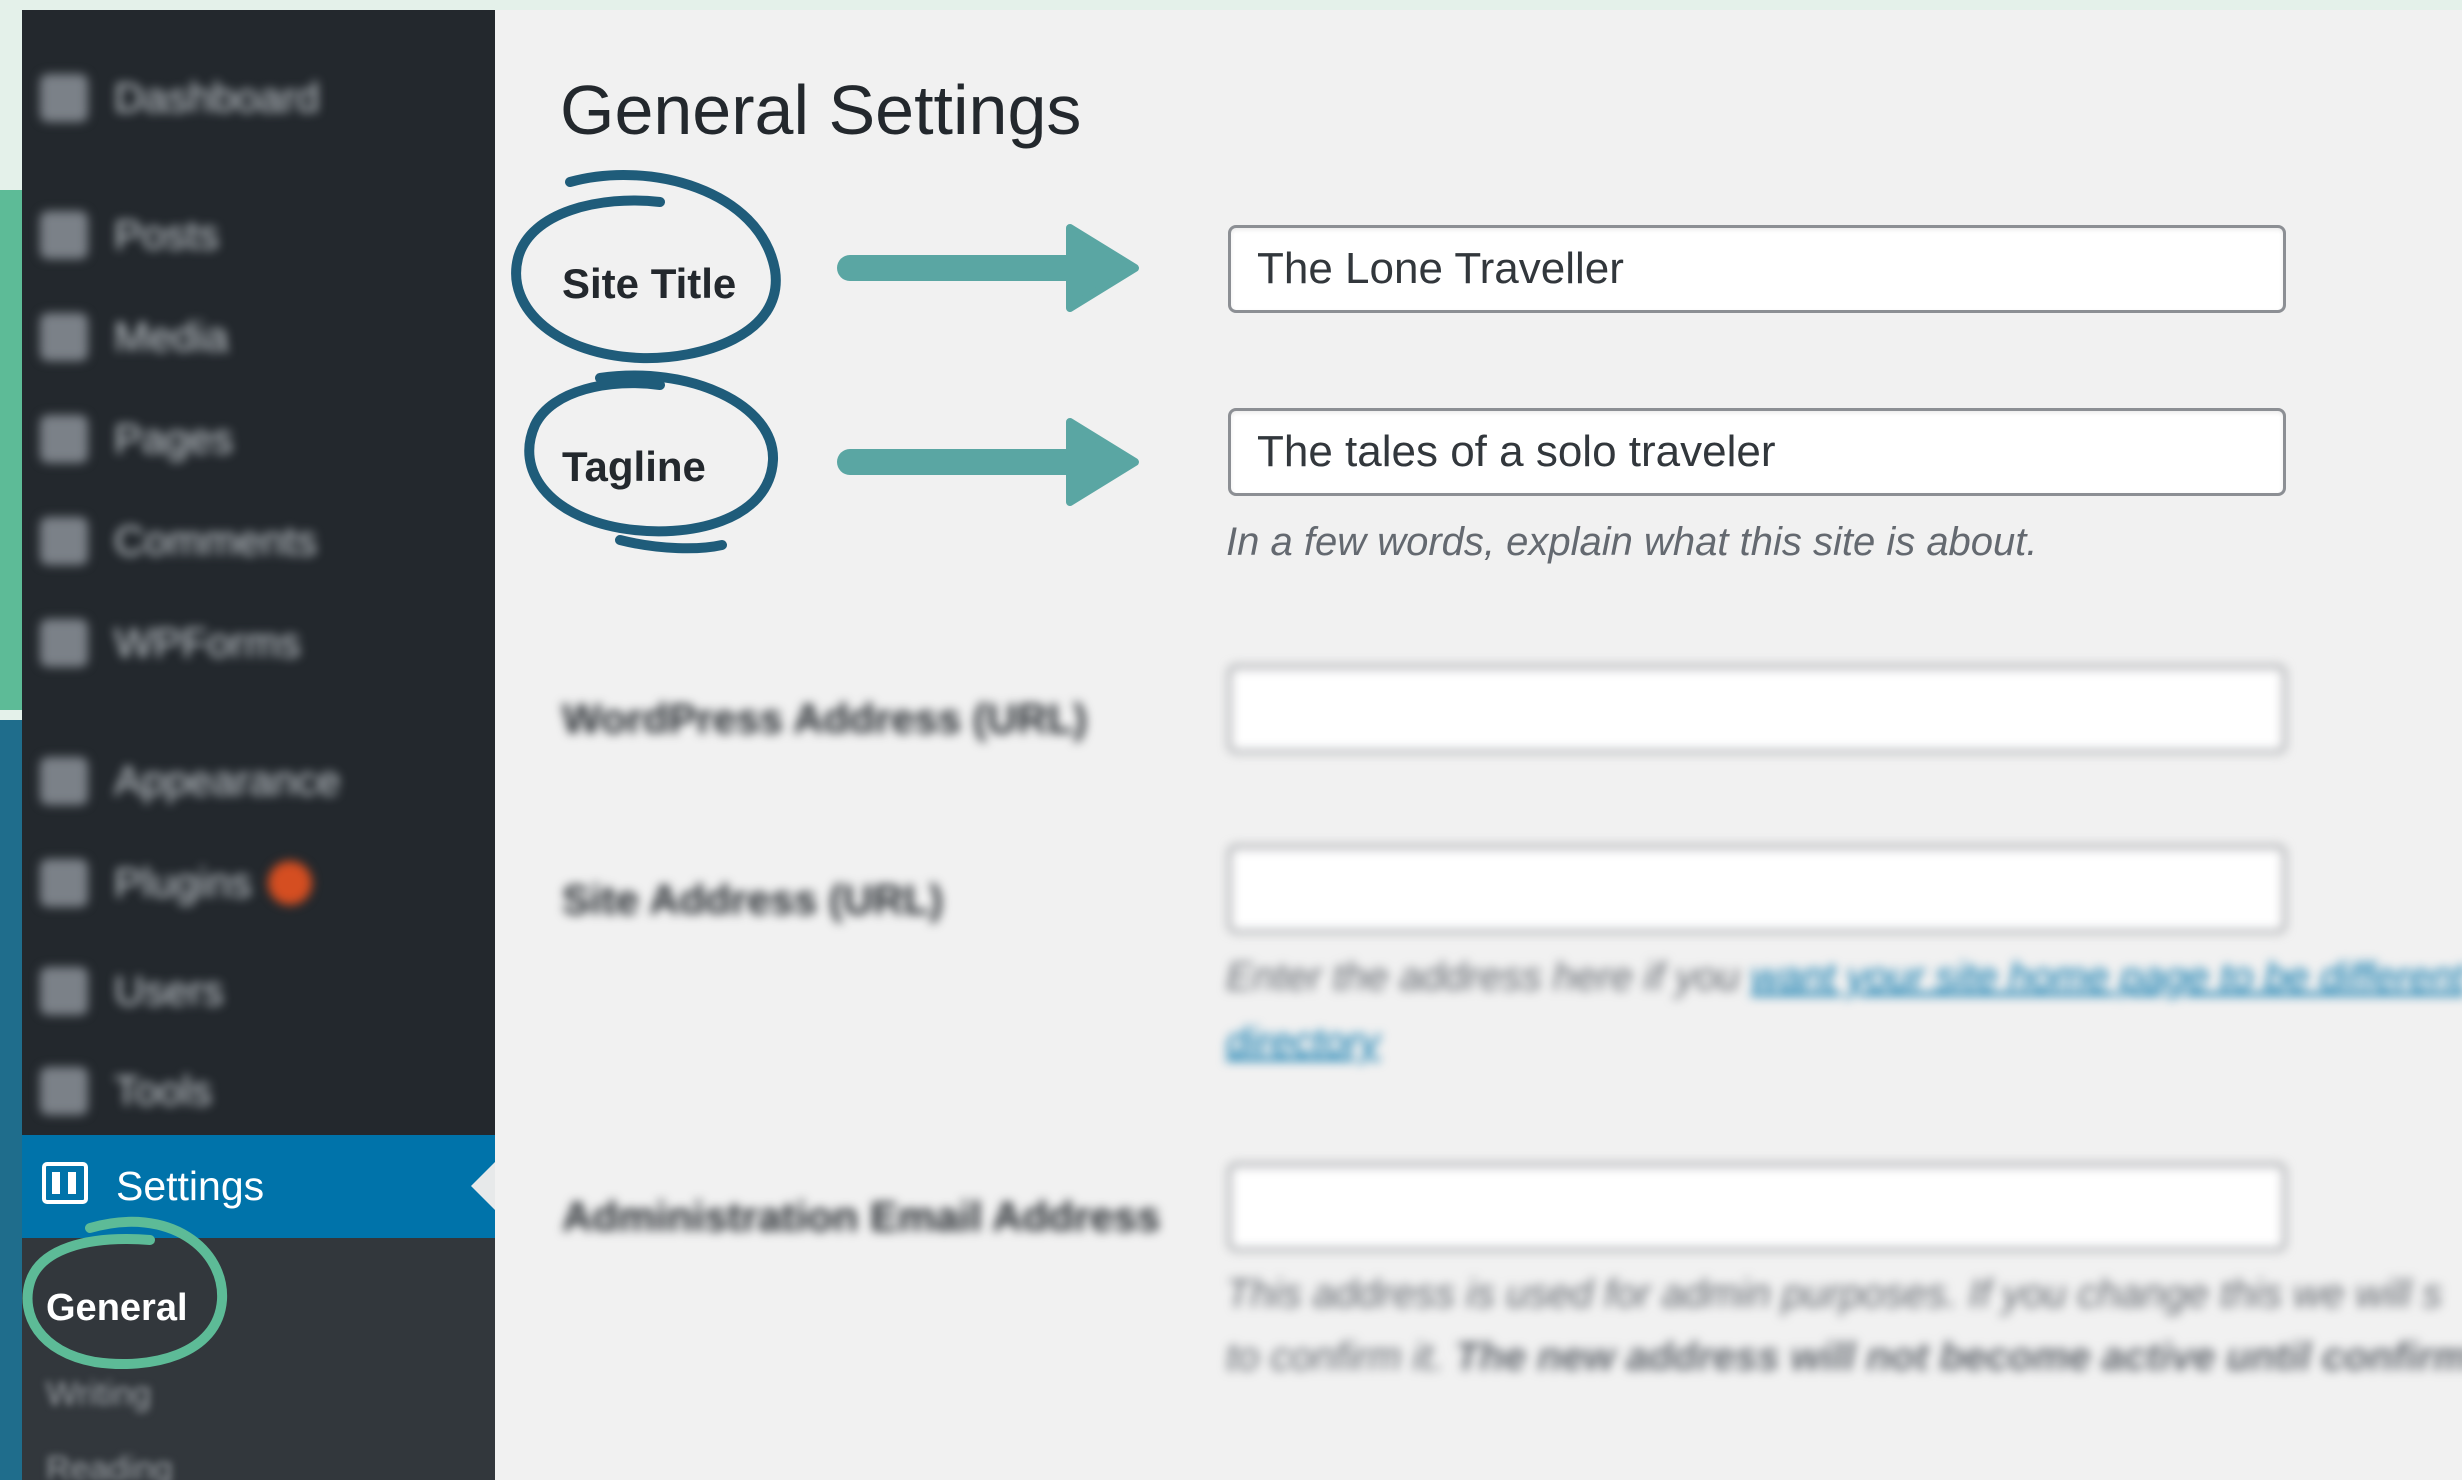 This screenshot has width=2462, height=1480. I want to click on pin-icon, so click(64, 235).